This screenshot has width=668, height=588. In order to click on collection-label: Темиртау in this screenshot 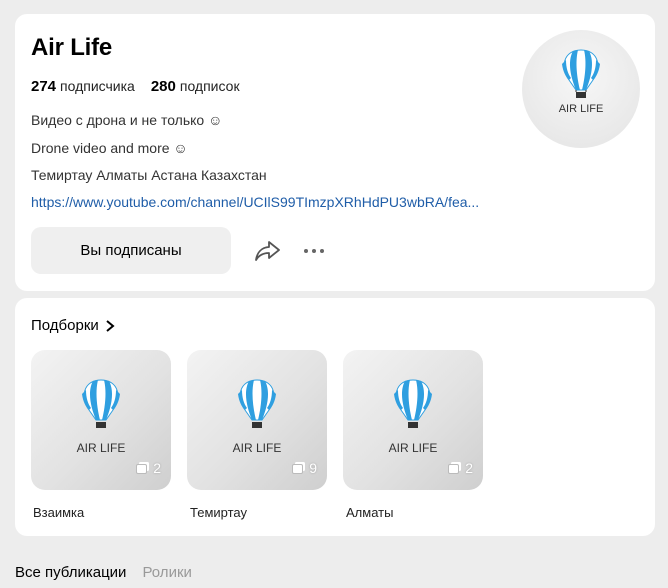, I will do `click(218, 512)`.